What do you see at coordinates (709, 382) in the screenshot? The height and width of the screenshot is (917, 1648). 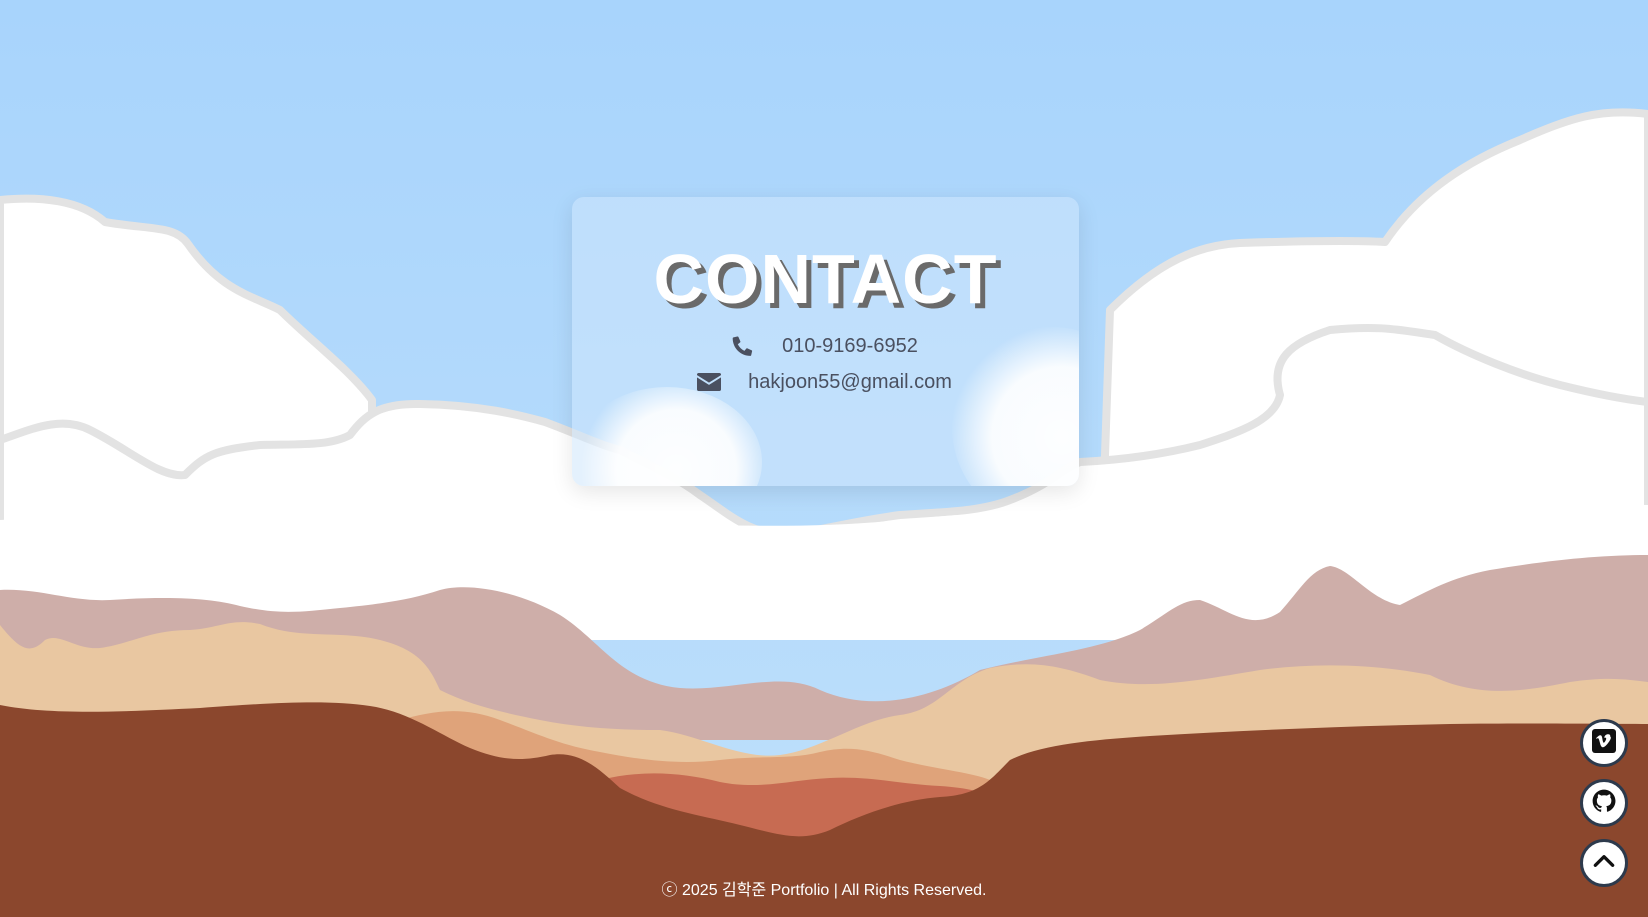 I see `envelope-icon` at bounding box center [709, 382].